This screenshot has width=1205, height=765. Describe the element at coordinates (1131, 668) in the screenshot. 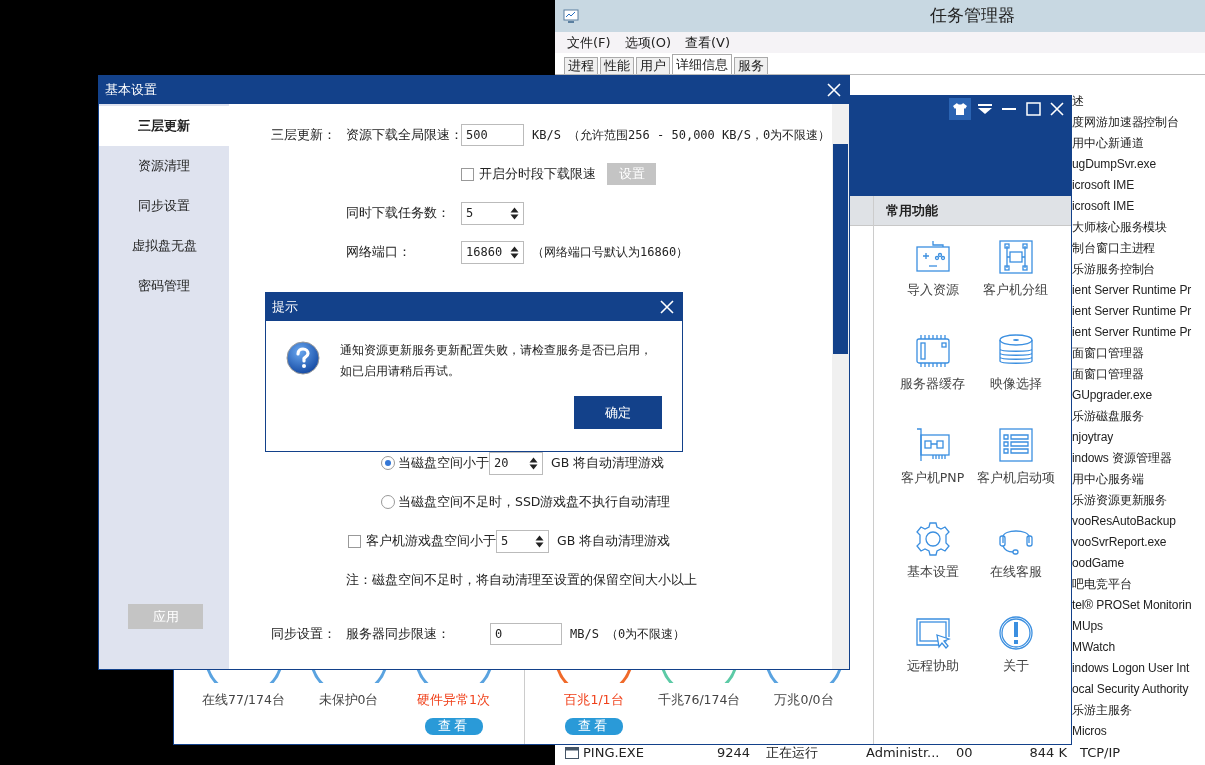

I see `table-cell: indows Logon User Int` at that location.